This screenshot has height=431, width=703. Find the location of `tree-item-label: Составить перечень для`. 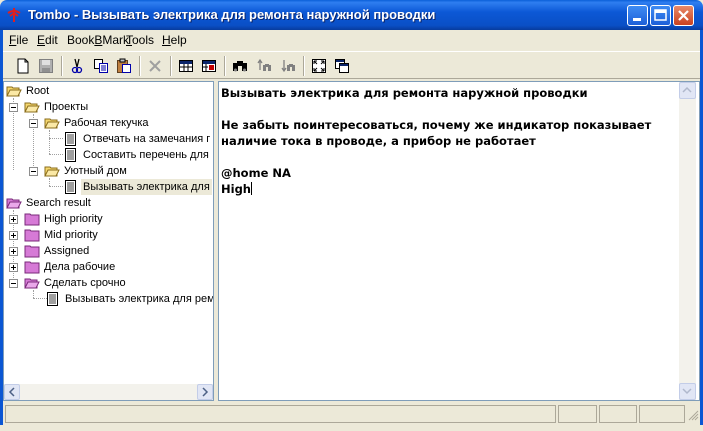

tree-item-label: Составить перечень для is located at coordinates (146, 155).